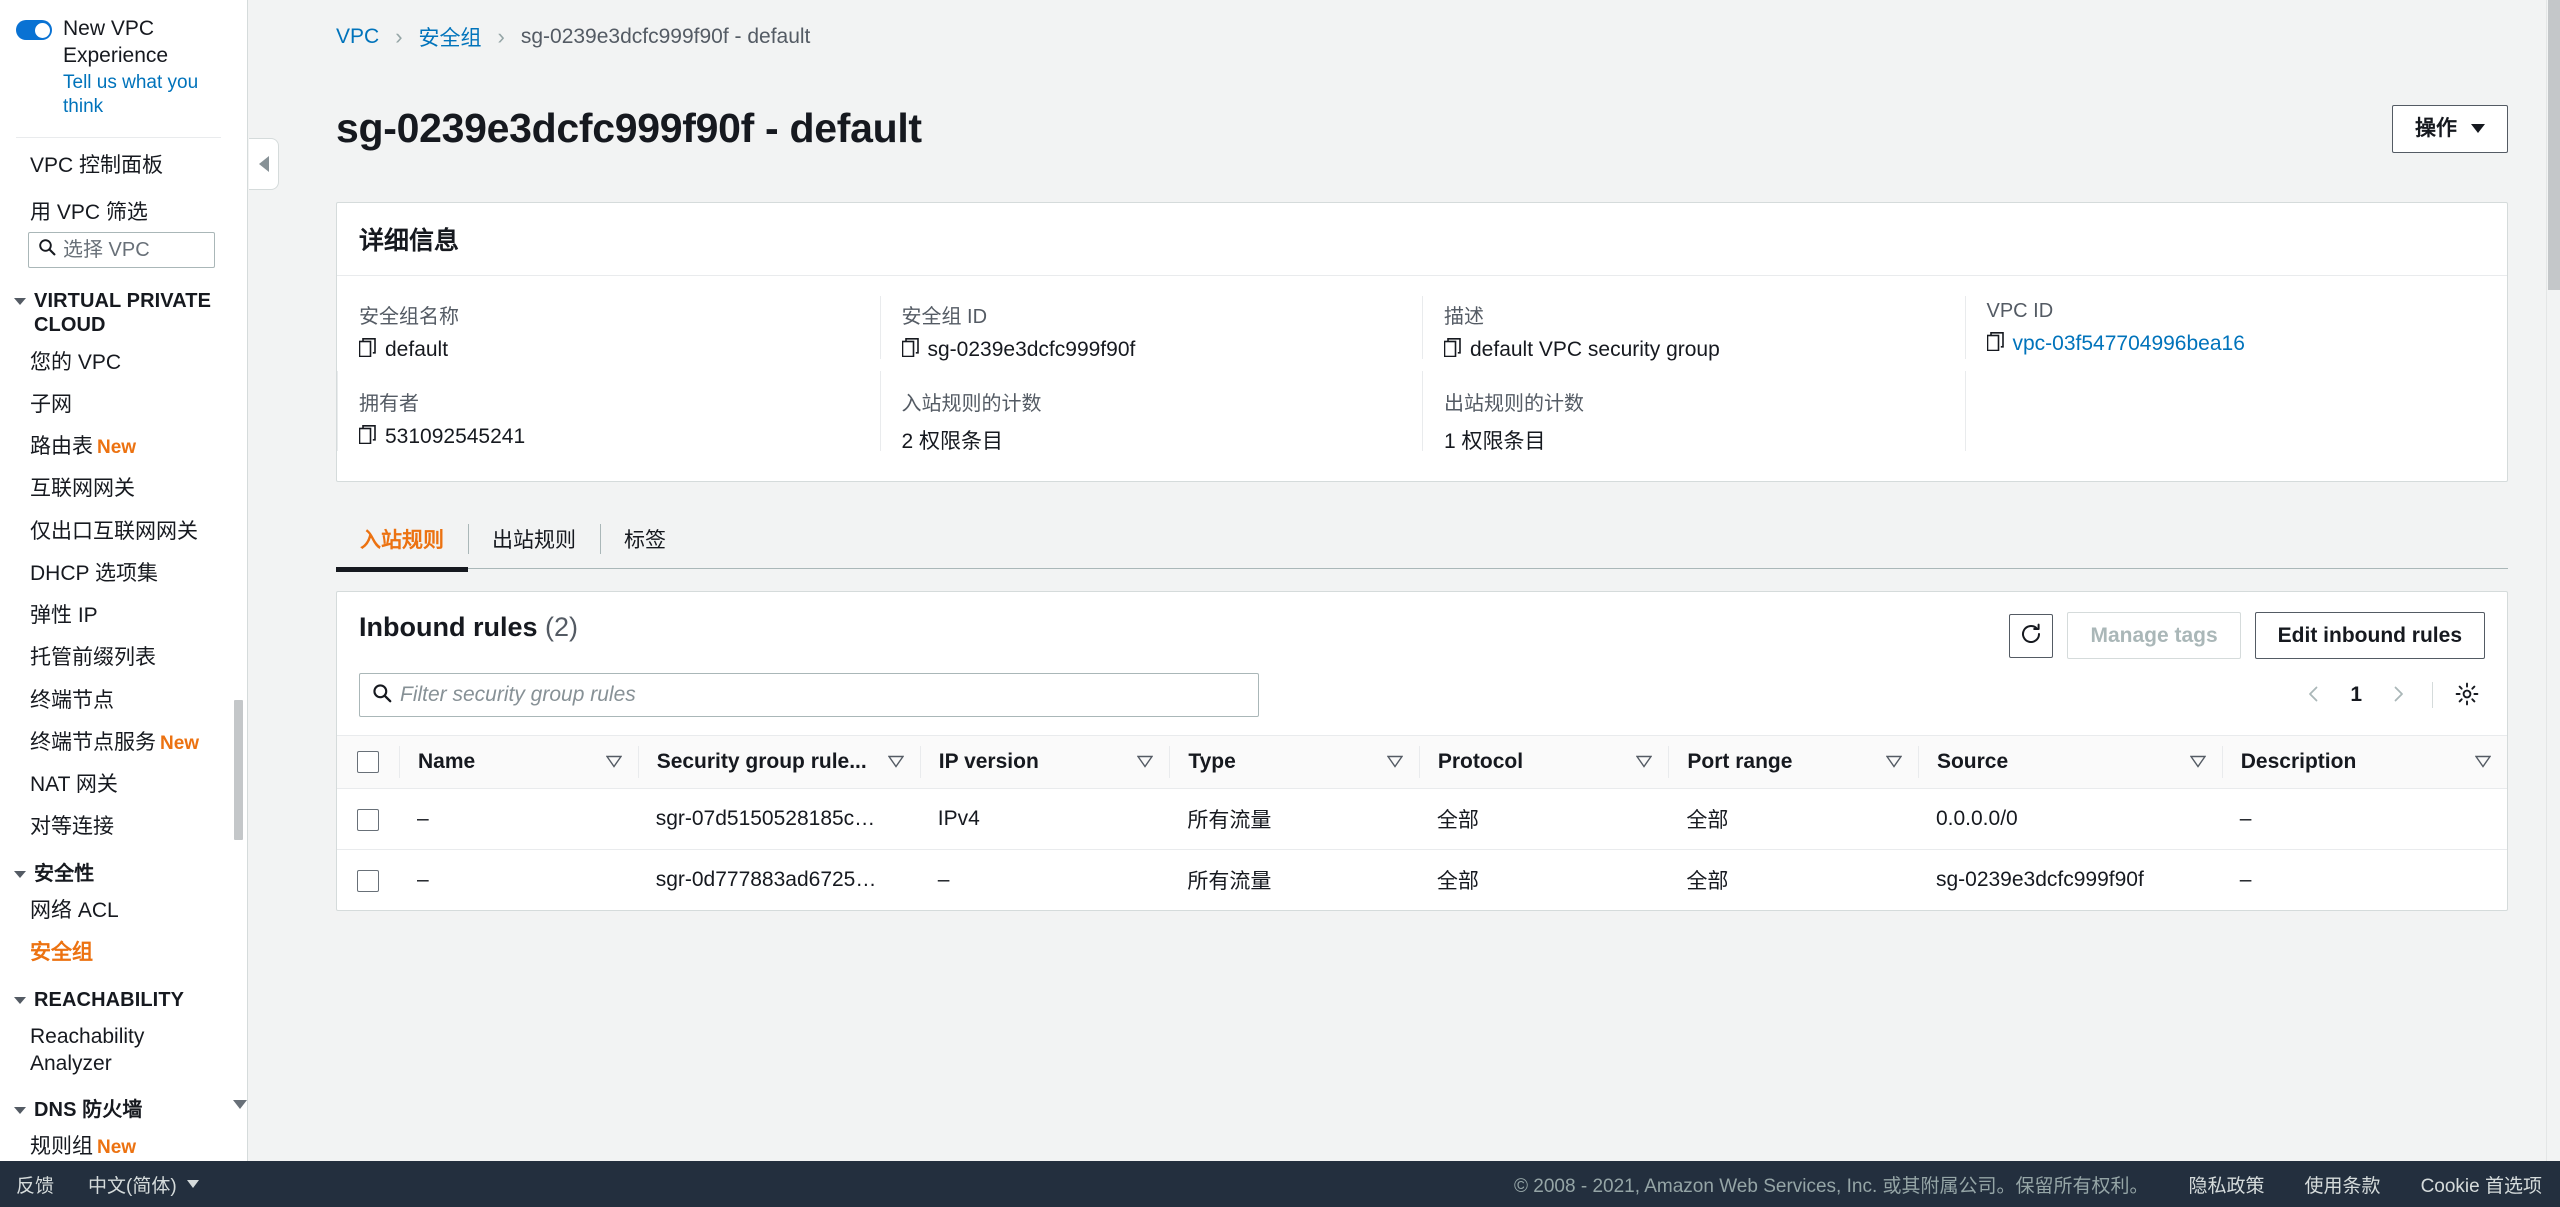 The width and height of the screenshot is (2560, 1207). What do you see at coordinates (239, 580) in the screenshot?
I see `sidebar-scrollbar` at bounding box center [239, 580].